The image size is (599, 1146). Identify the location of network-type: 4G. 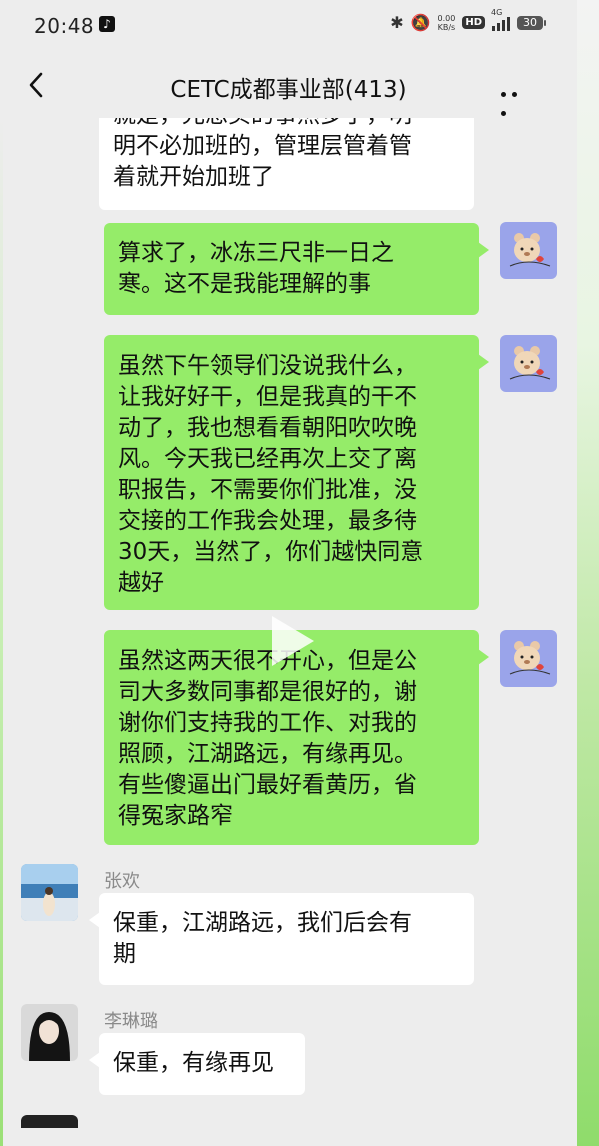
(497, 12).